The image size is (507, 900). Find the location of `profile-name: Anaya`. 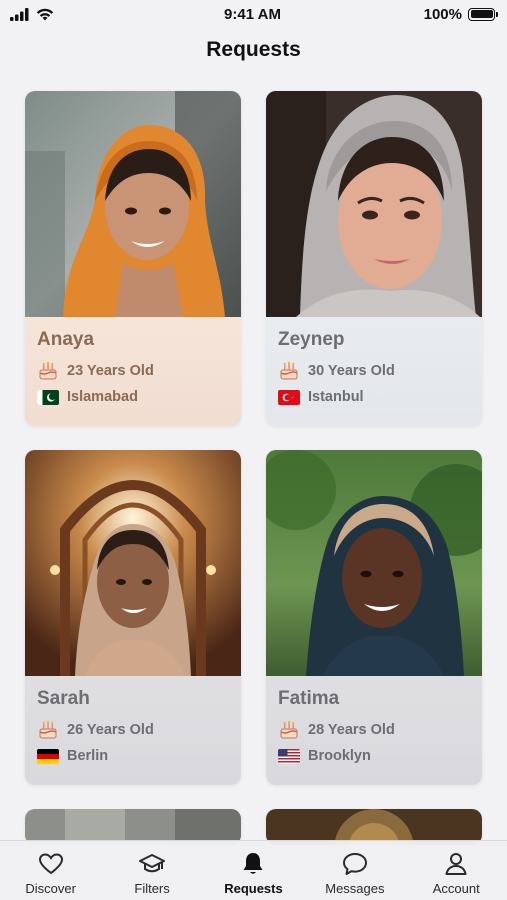

profile-name: Anaya is located at coordinates (66, 339).